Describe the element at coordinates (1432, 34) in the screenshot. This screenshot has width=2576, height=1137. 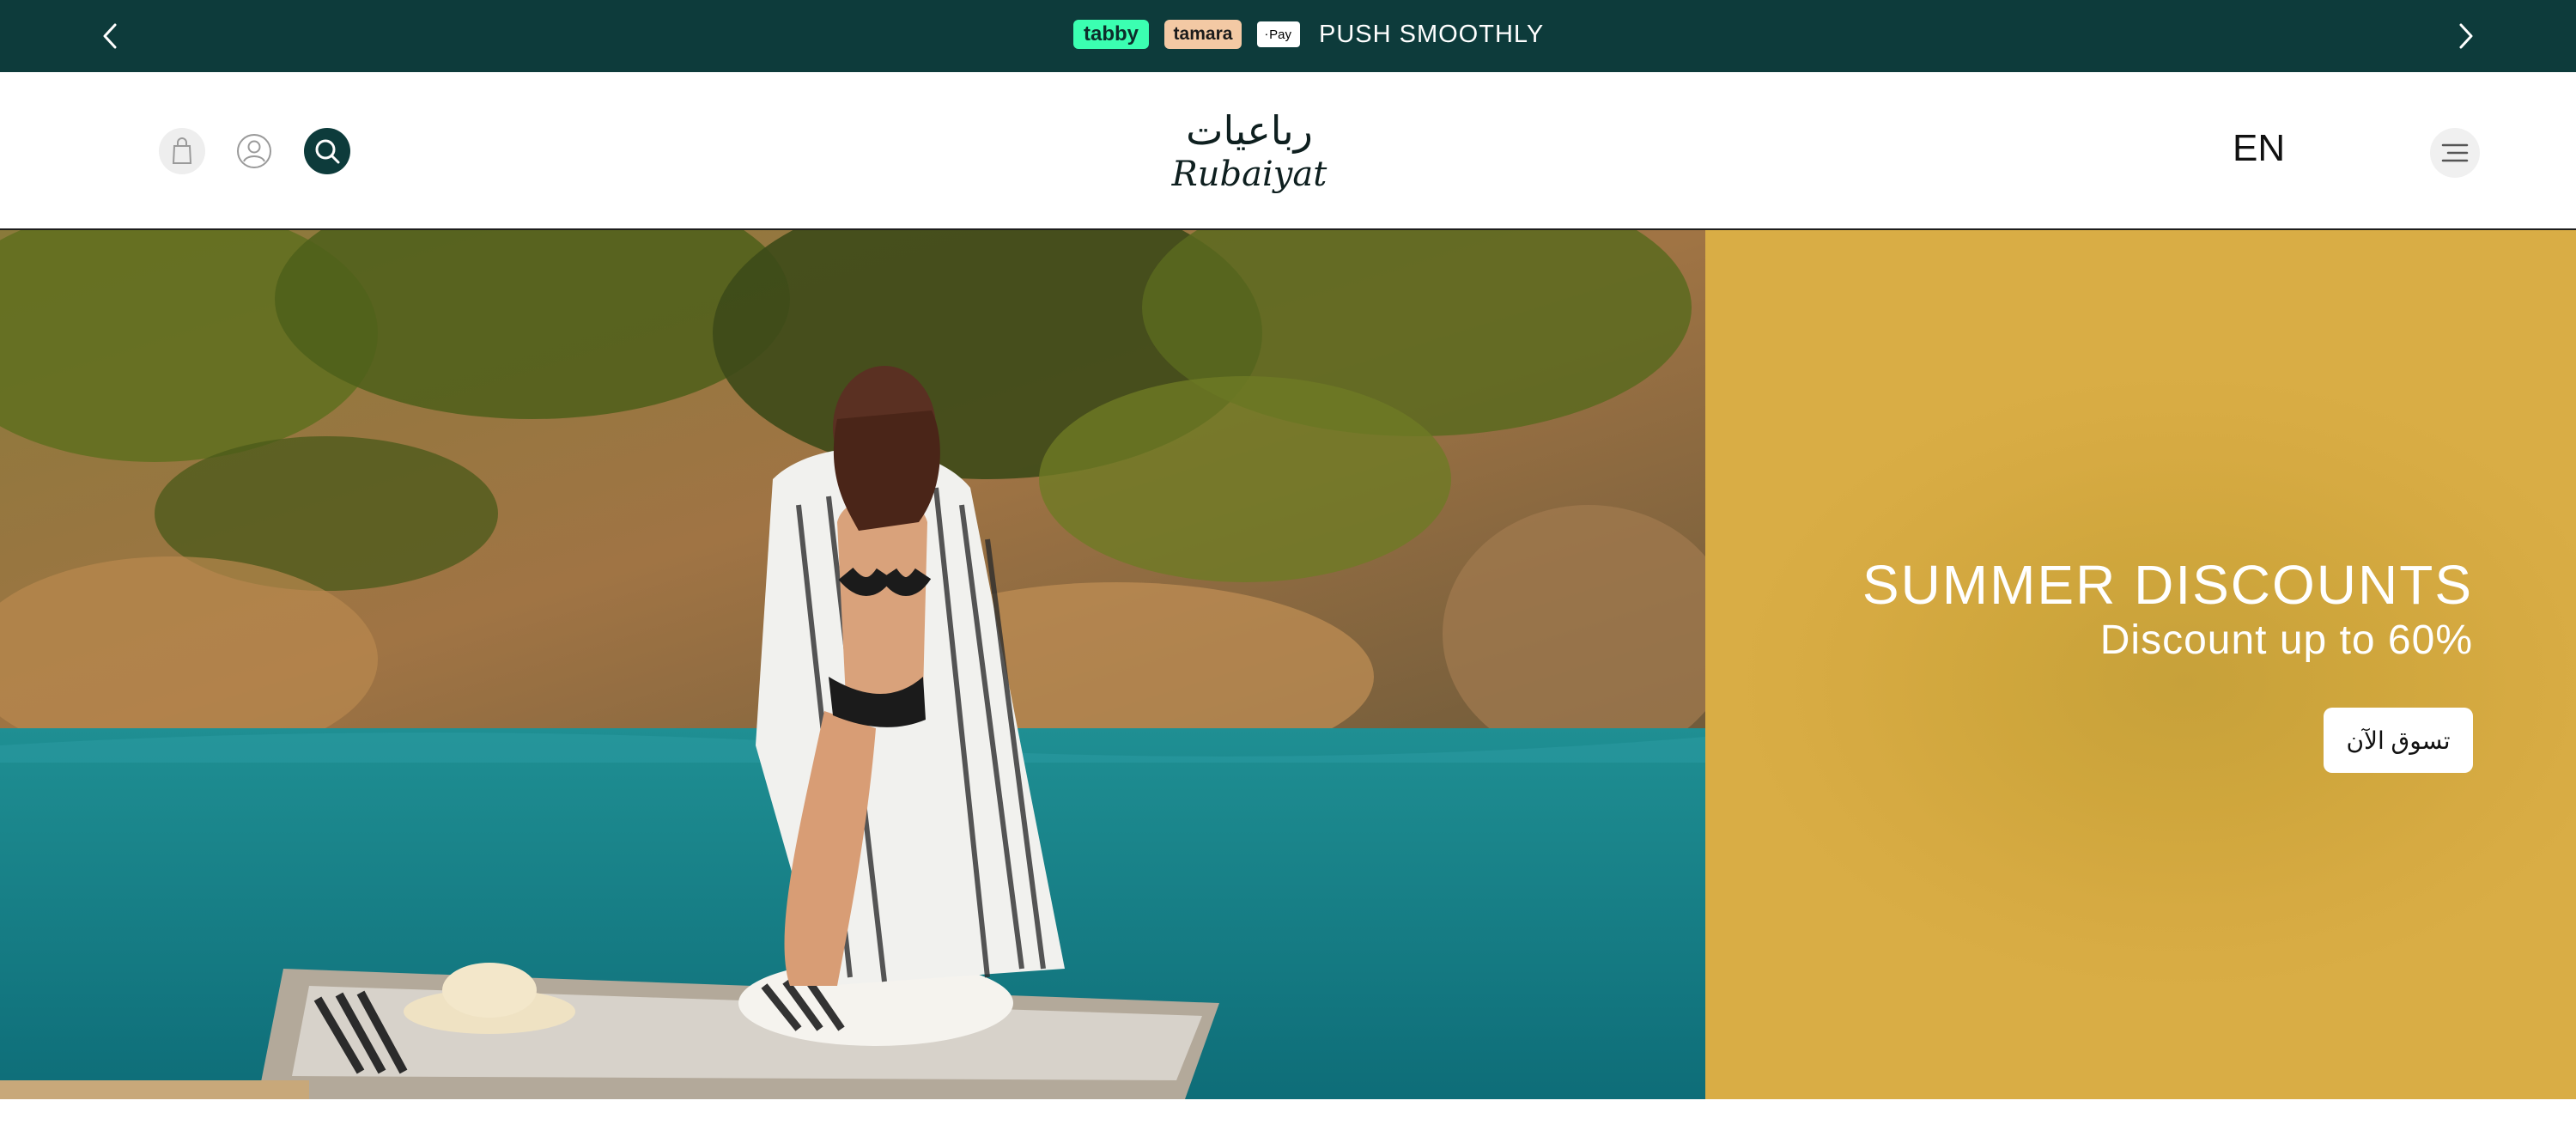
I see `promo-text: PUSH SMOOTHLY` at that location.